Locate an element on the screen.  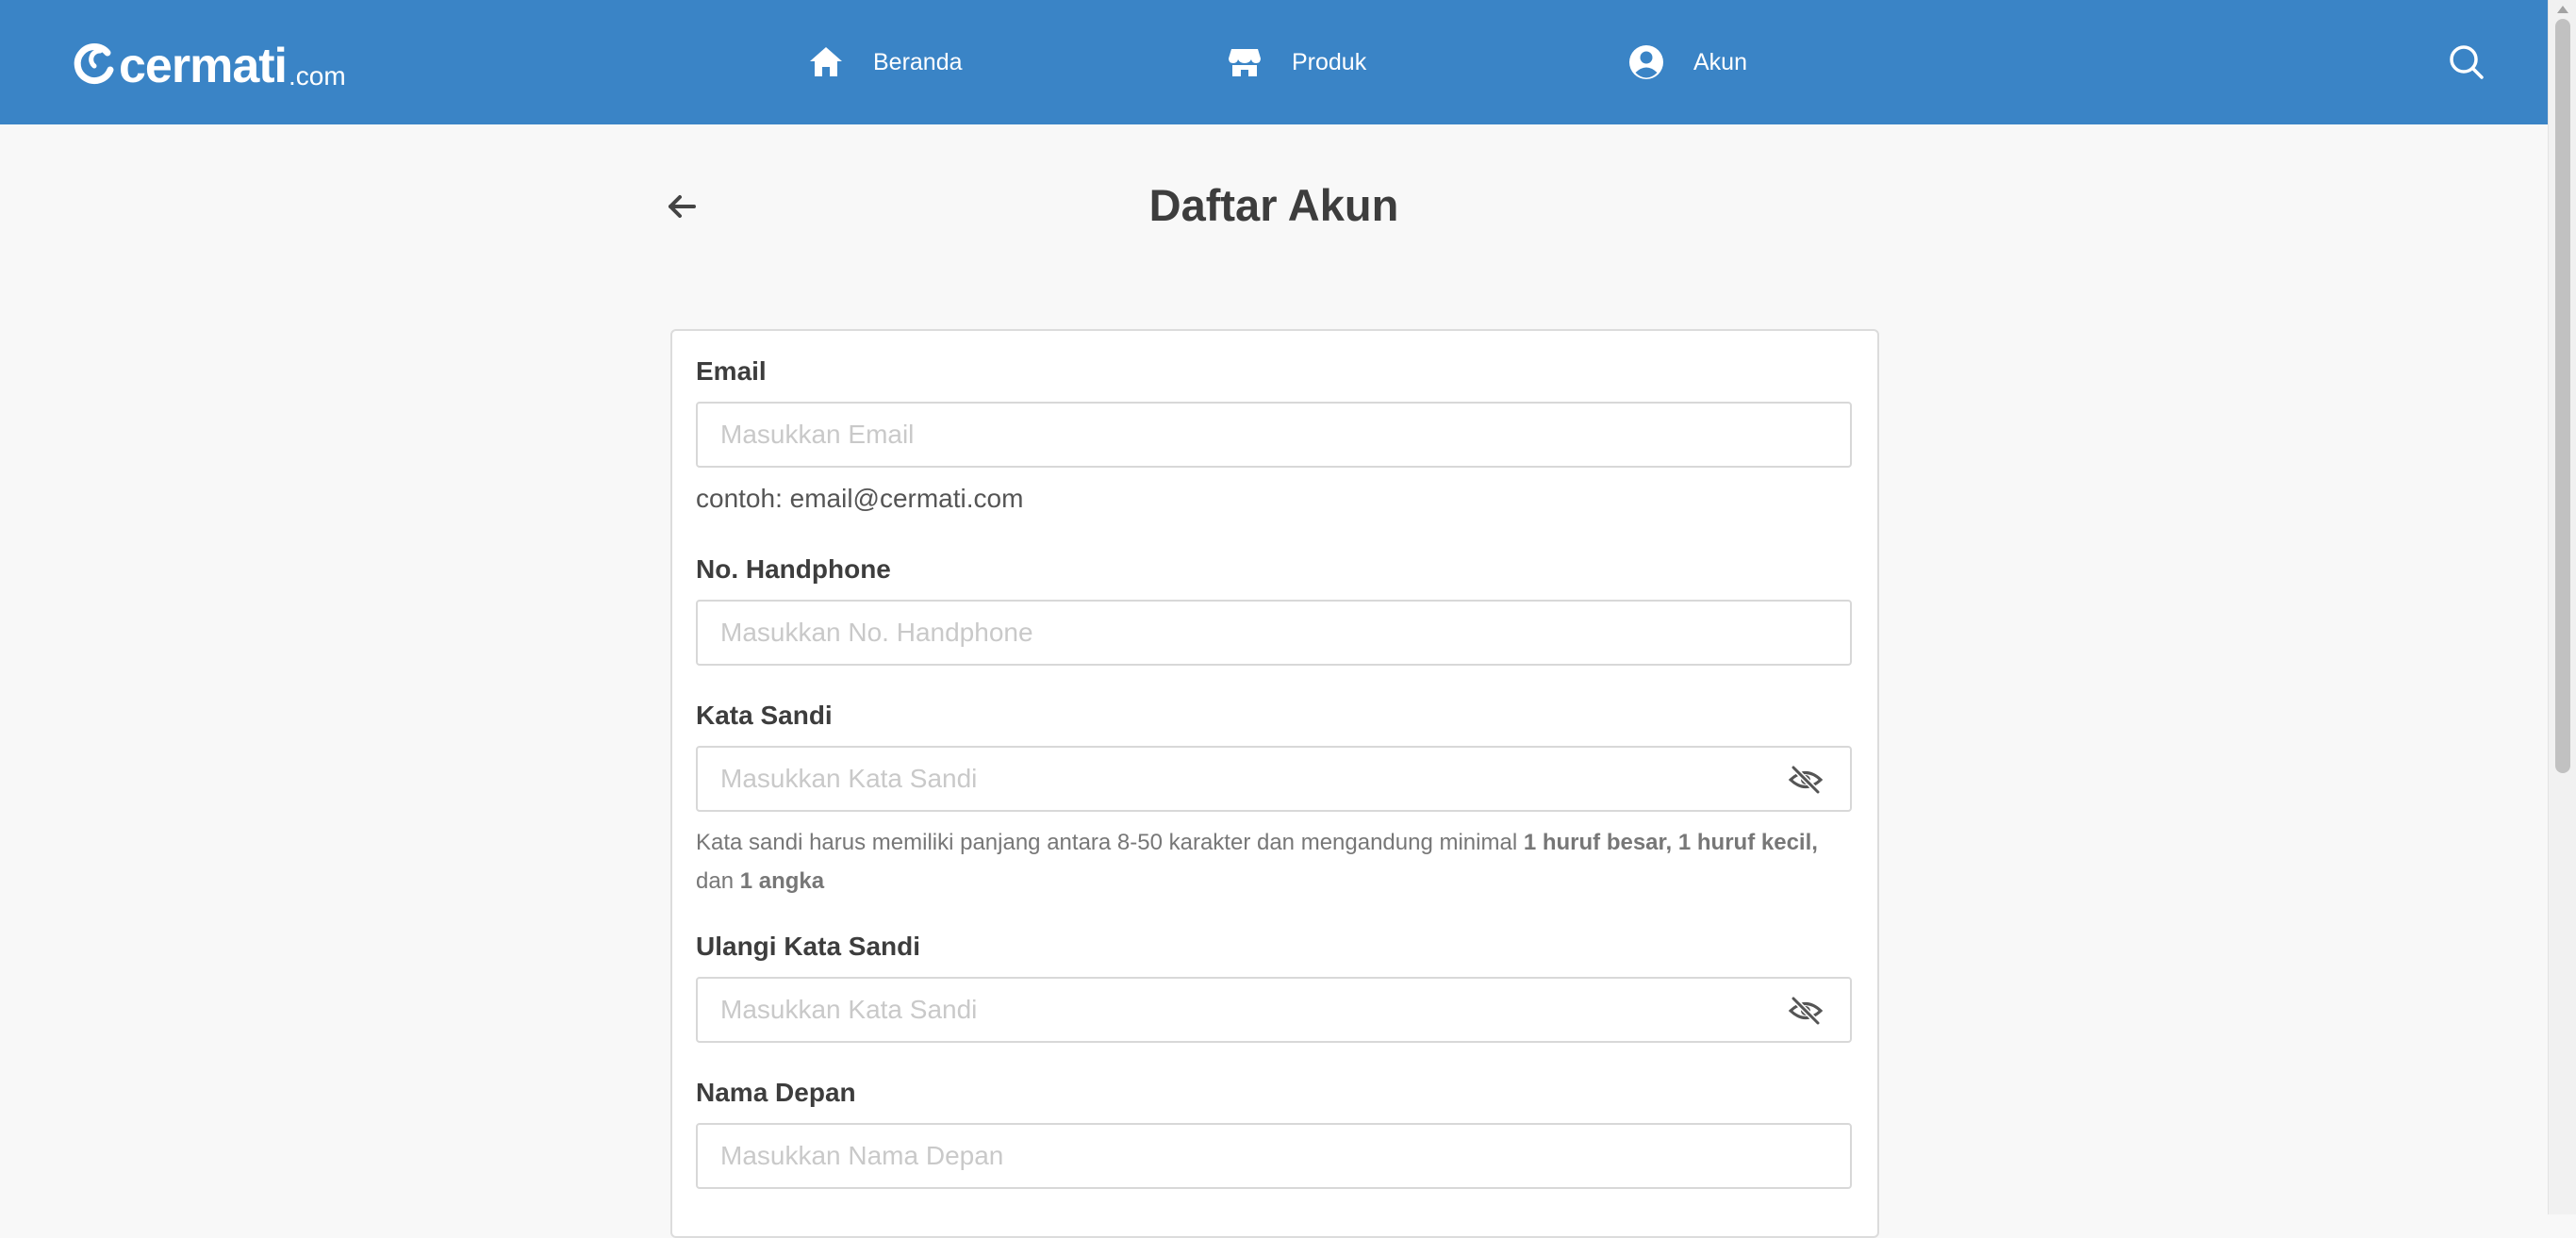
nav-label-beranda: Beranda is located at coordinates (918, 61).